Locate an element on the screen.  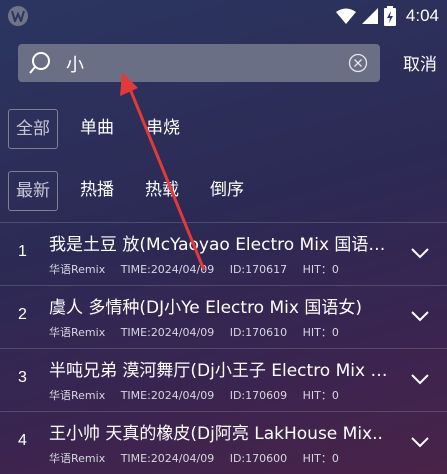
signal-icon is located at coordinates (369, 16).